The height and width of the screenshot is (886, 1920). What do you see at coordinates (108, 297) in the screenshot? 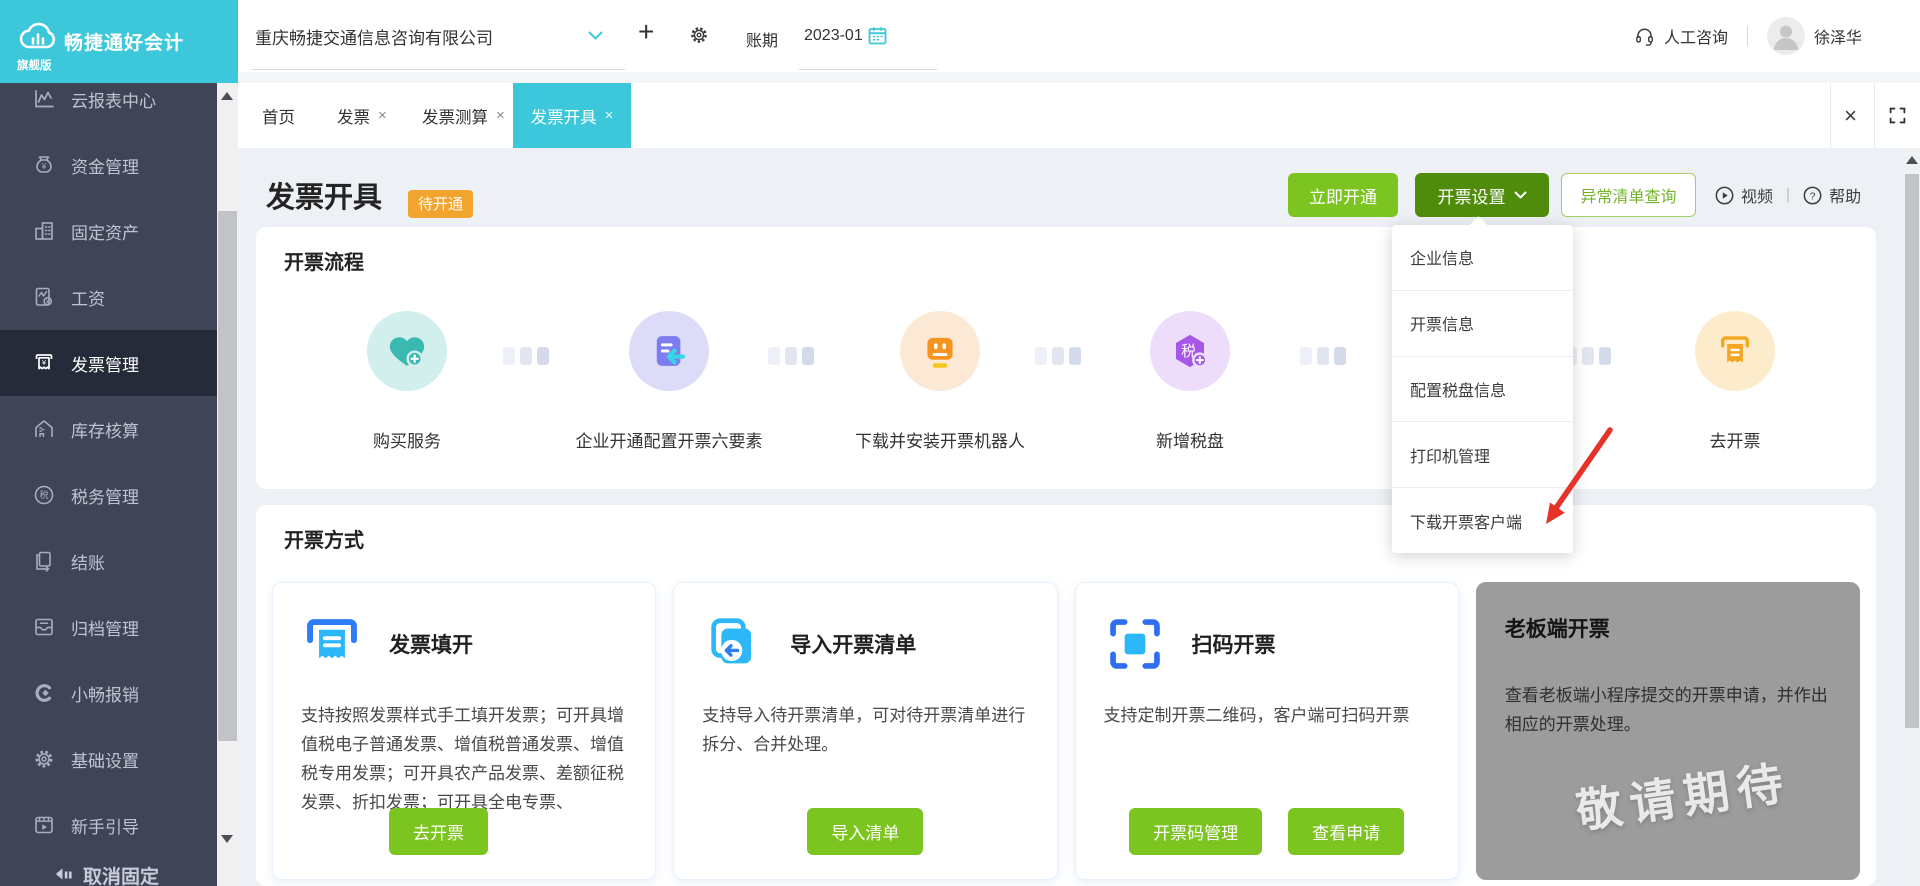
I see `sidebar-item-salary: ¥ 工资` at bounding box center [108, 297].